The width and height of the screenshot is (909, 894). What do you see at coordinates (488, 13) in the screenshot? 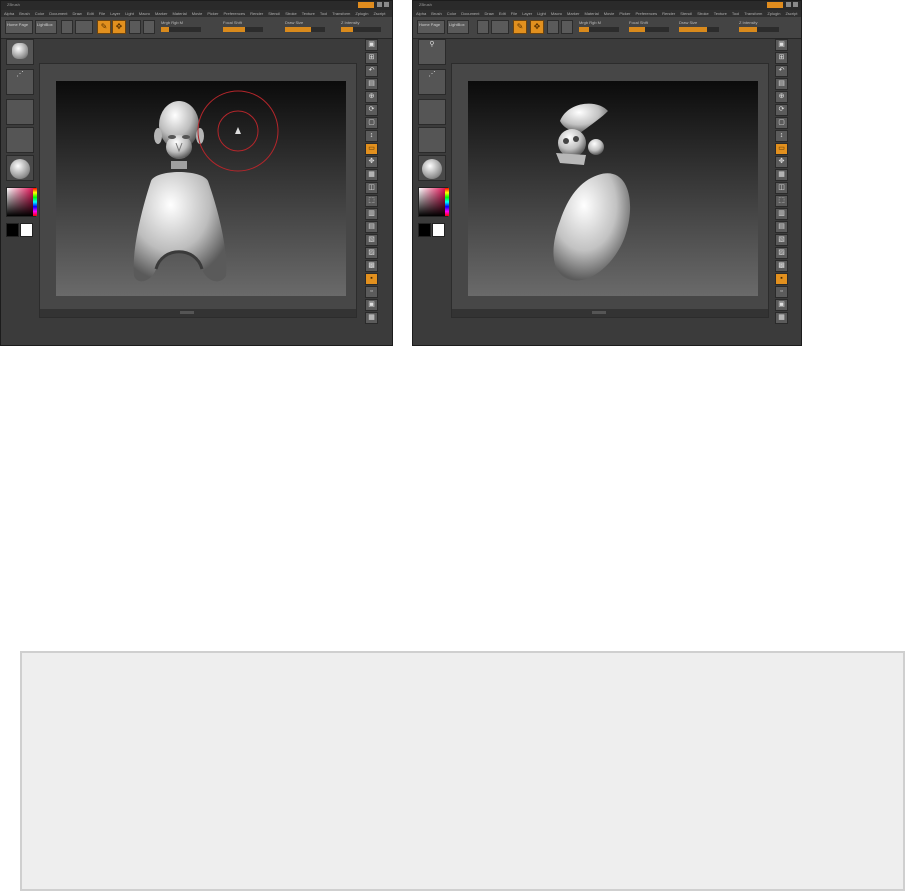
I see `menu-item: Draw` at bounding box center [488, 13].